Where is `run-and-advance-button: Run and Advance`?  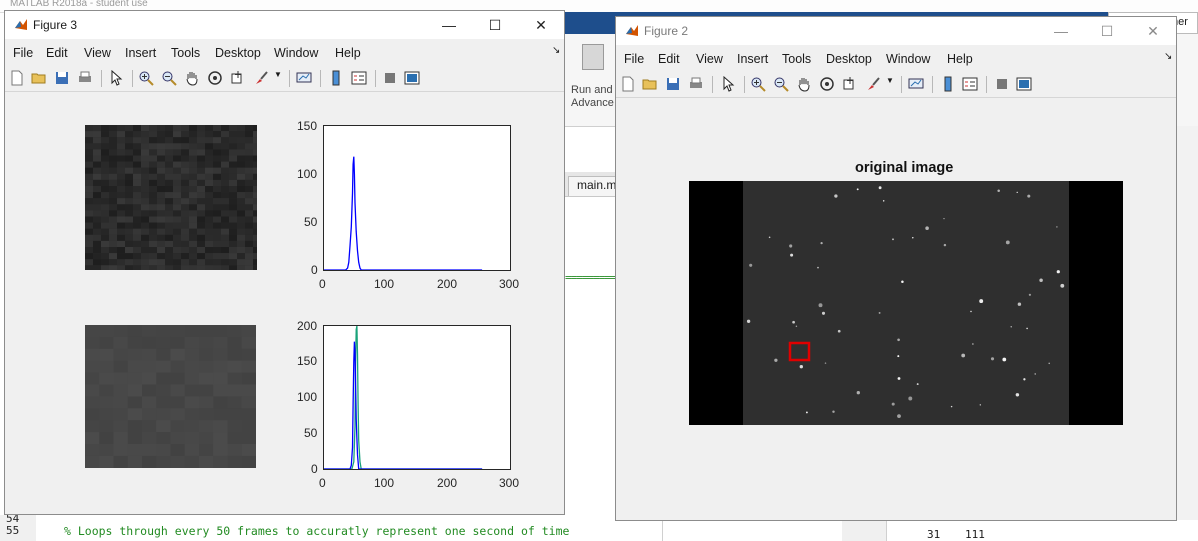
run-and-advance-button: Run and Advance is located at coordinates (592, 79).